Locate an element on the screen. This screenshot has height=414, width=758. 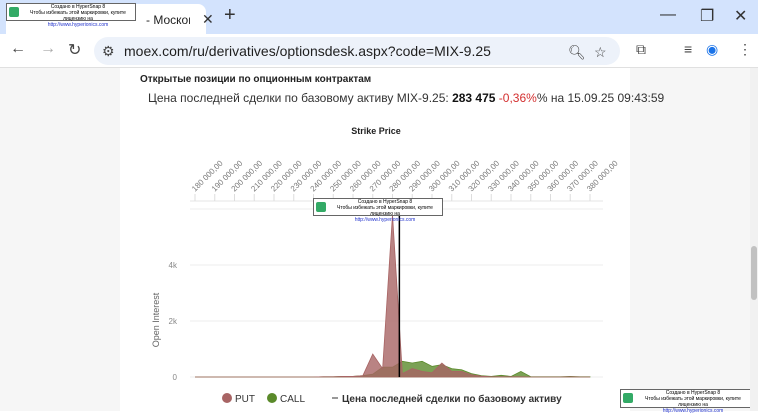
y-axis-label: Open Interest is located at coordinates (156, 319).